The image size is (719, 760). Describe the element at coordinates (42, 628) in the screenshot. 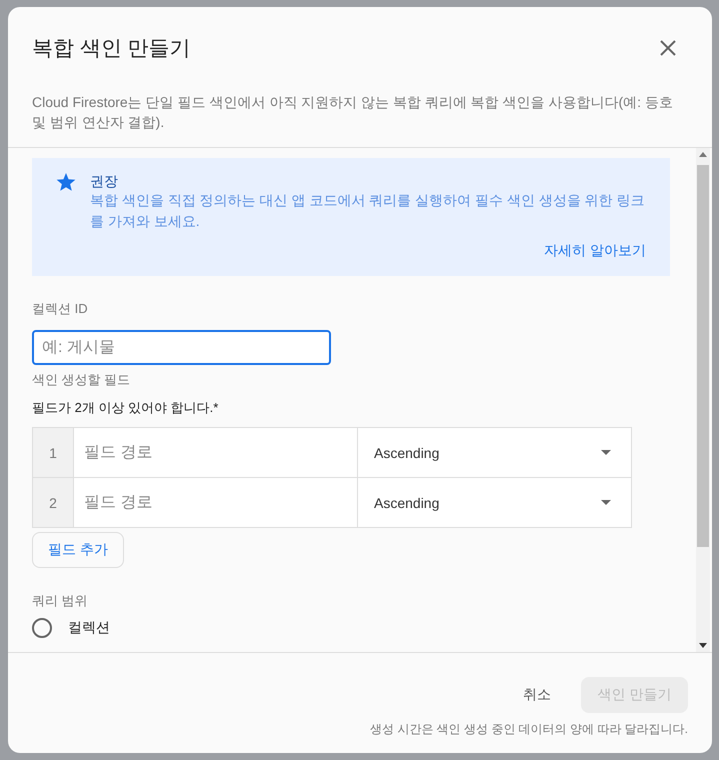

I see `radio-button` at that location.